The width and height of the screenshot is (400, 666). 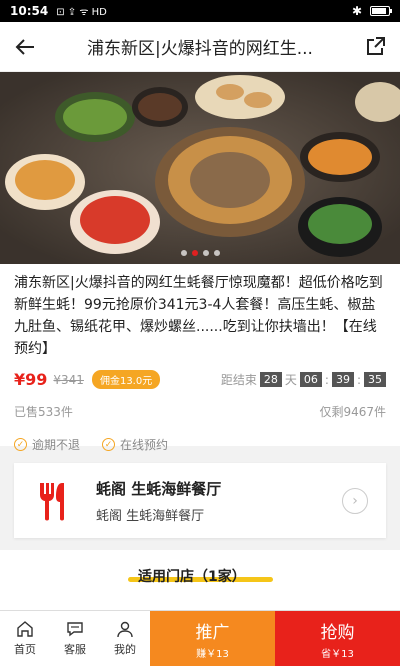 I want to click on commission-badge: 佣金13.0元, so click(x=126, y=379).